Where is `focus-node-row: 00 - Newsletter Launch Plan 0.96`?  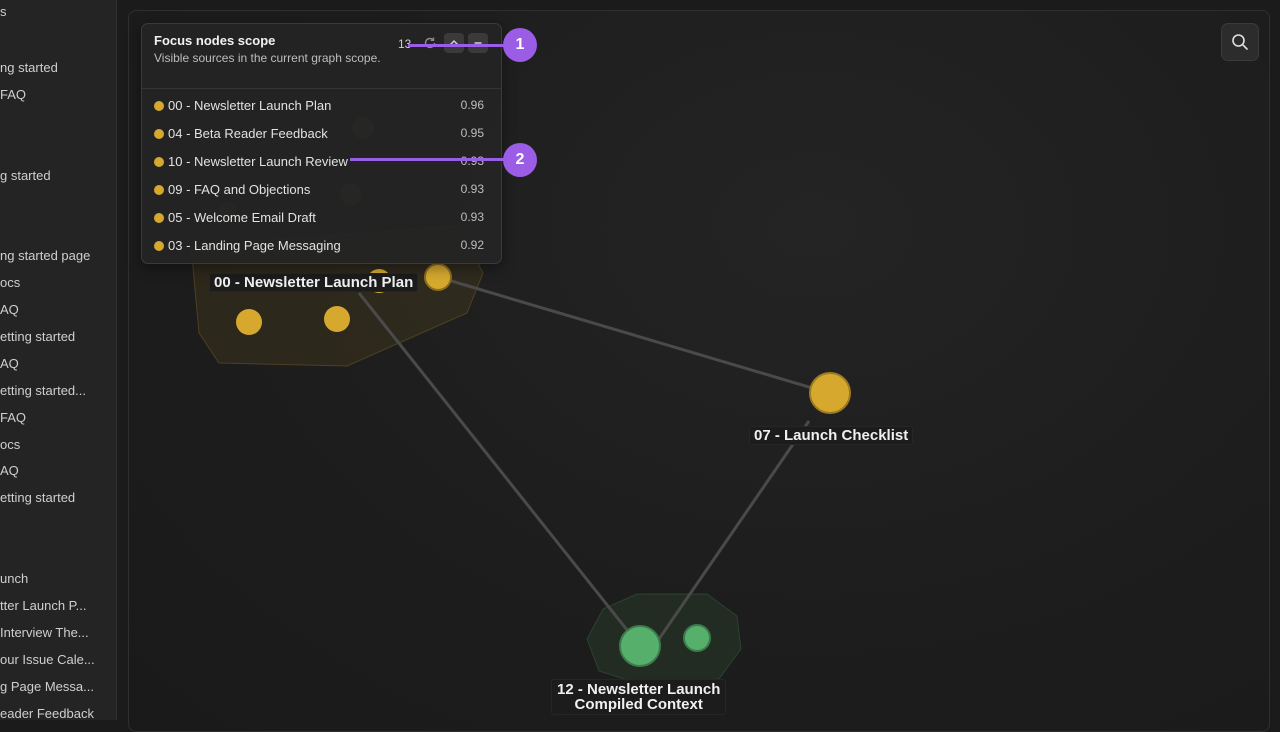 focus-node-row: 00 - Newsletter Launch Plan 0.96 is located at coordinates (319, 106).